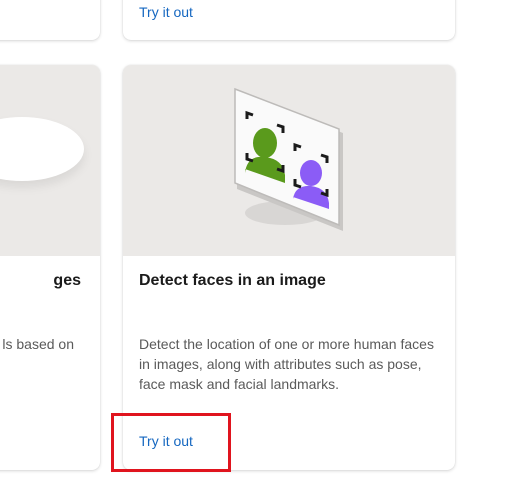  Describe the element at coordinates (232, 280) in the screenshot. I see `card-title: Detect faces in an image` at that location.